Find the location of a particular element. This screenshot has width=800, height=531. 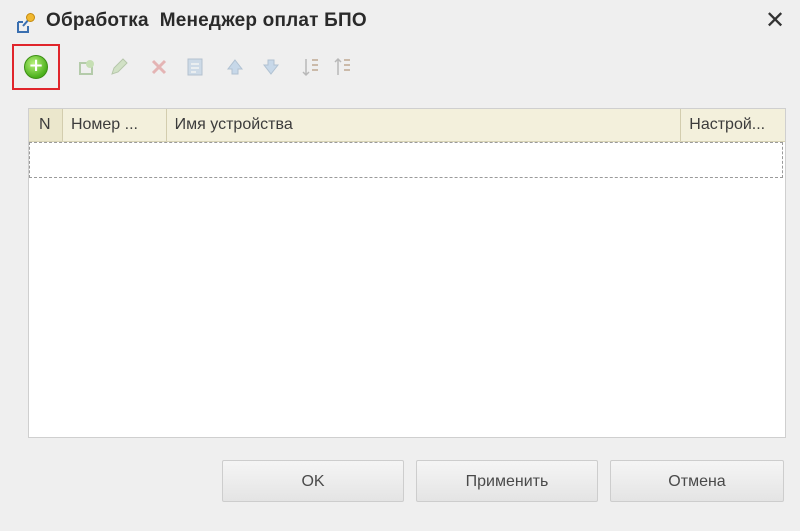

post-button is located at coordinates (195, 67).